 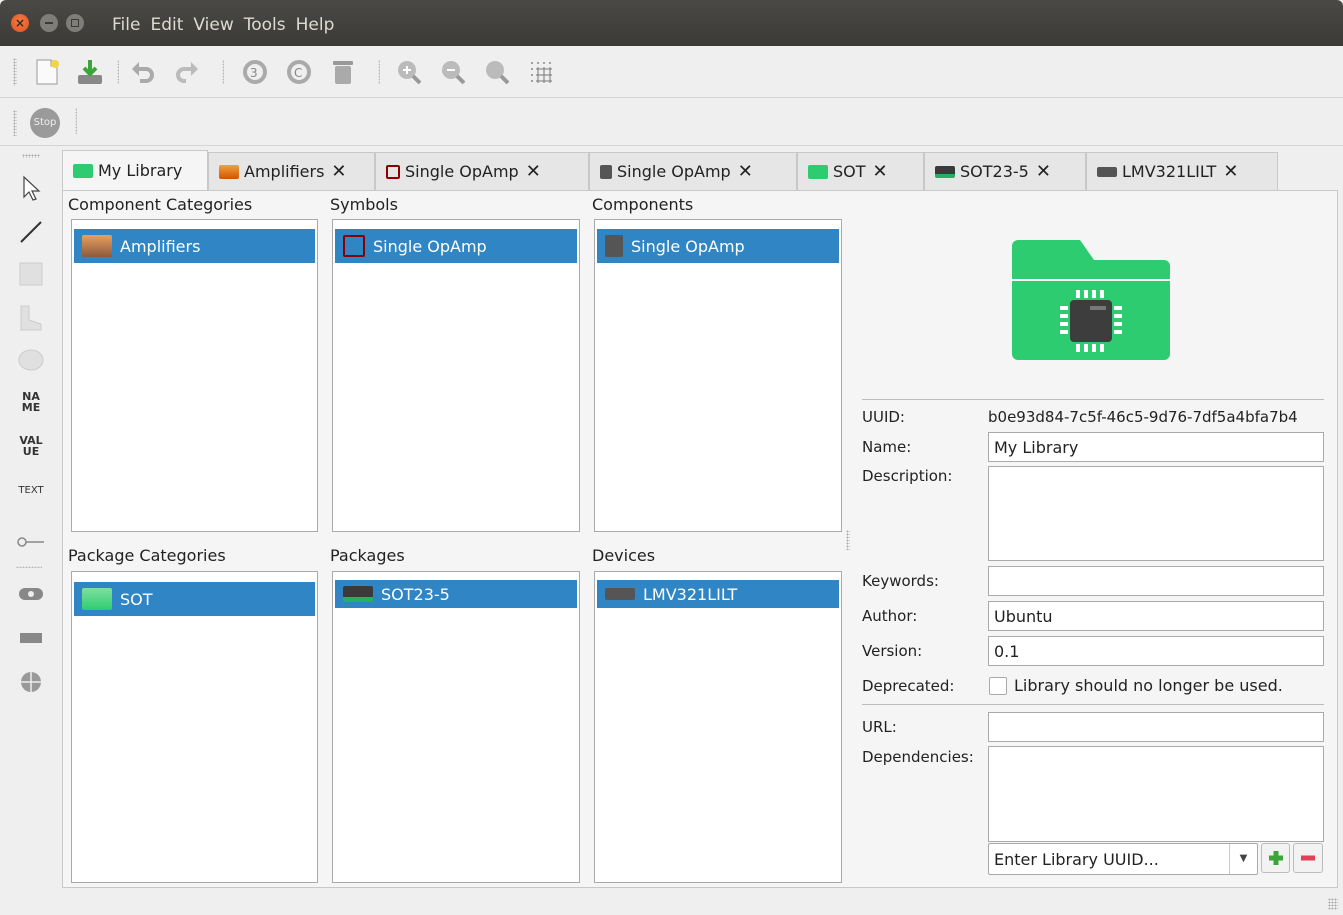 I want to click on add-name-tool: NA ME, so click(x=31, y=402).